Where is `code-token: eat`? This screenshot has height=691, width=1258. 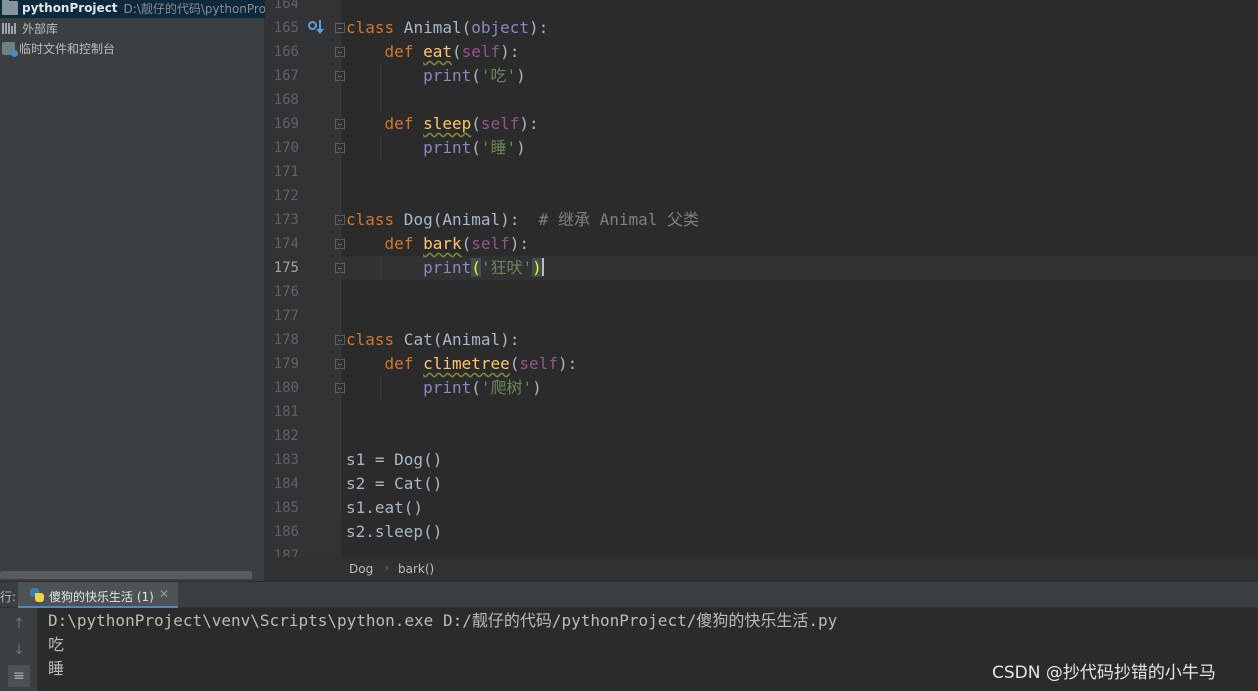 code-token: eat is located at coordinates (437, 51).